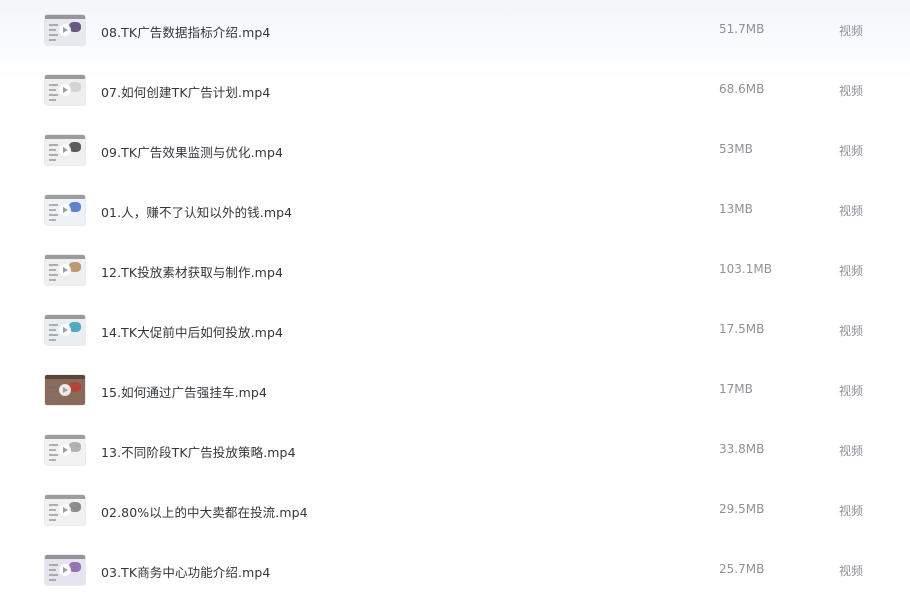  Describe the element at coordinates (455, 150) in the screenshot. I see `file-row: 09.TK广告效果监测与优化.mp4 53MB 视频` at that location.